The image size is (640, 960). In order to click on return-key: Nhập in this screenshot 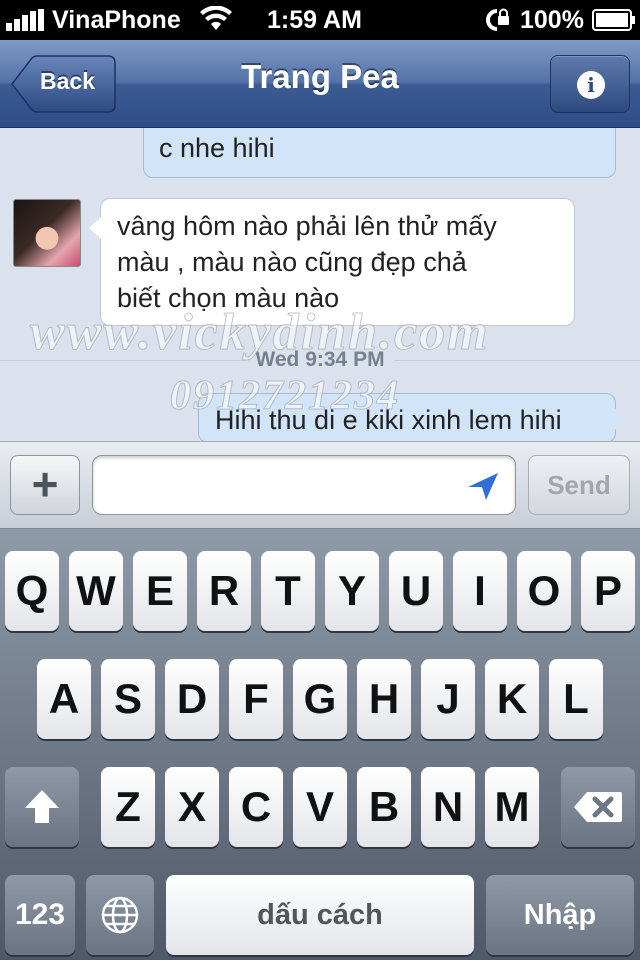, I will do `click(560, 915)`.